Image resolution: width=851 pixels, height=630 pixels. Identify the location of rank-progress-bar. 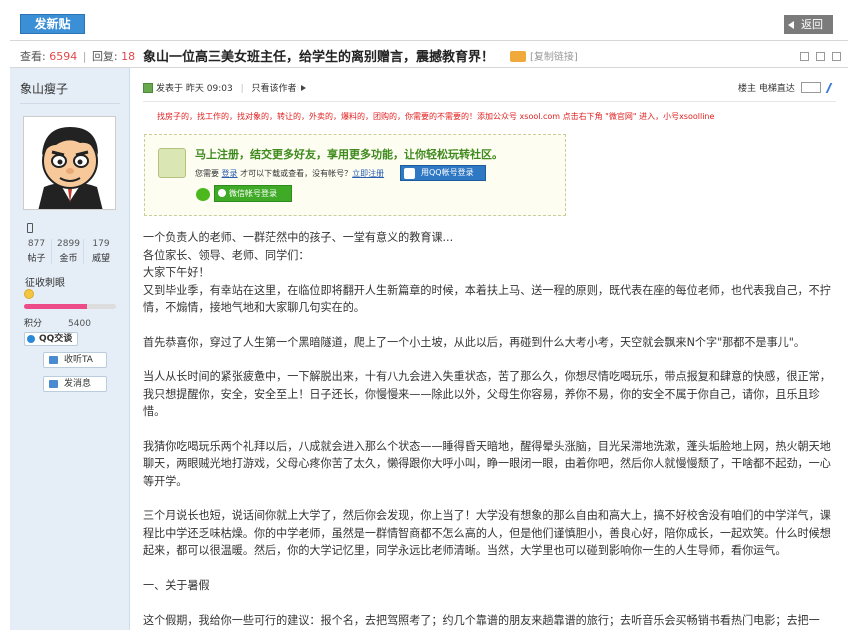
(70, 306).